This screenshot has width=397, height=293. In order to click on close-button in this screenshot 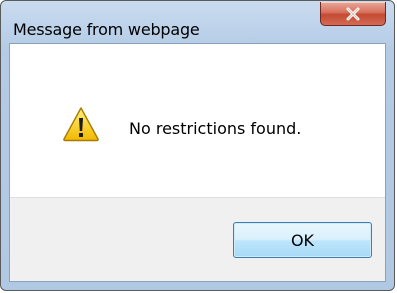, I will do `click(353, 14)`.